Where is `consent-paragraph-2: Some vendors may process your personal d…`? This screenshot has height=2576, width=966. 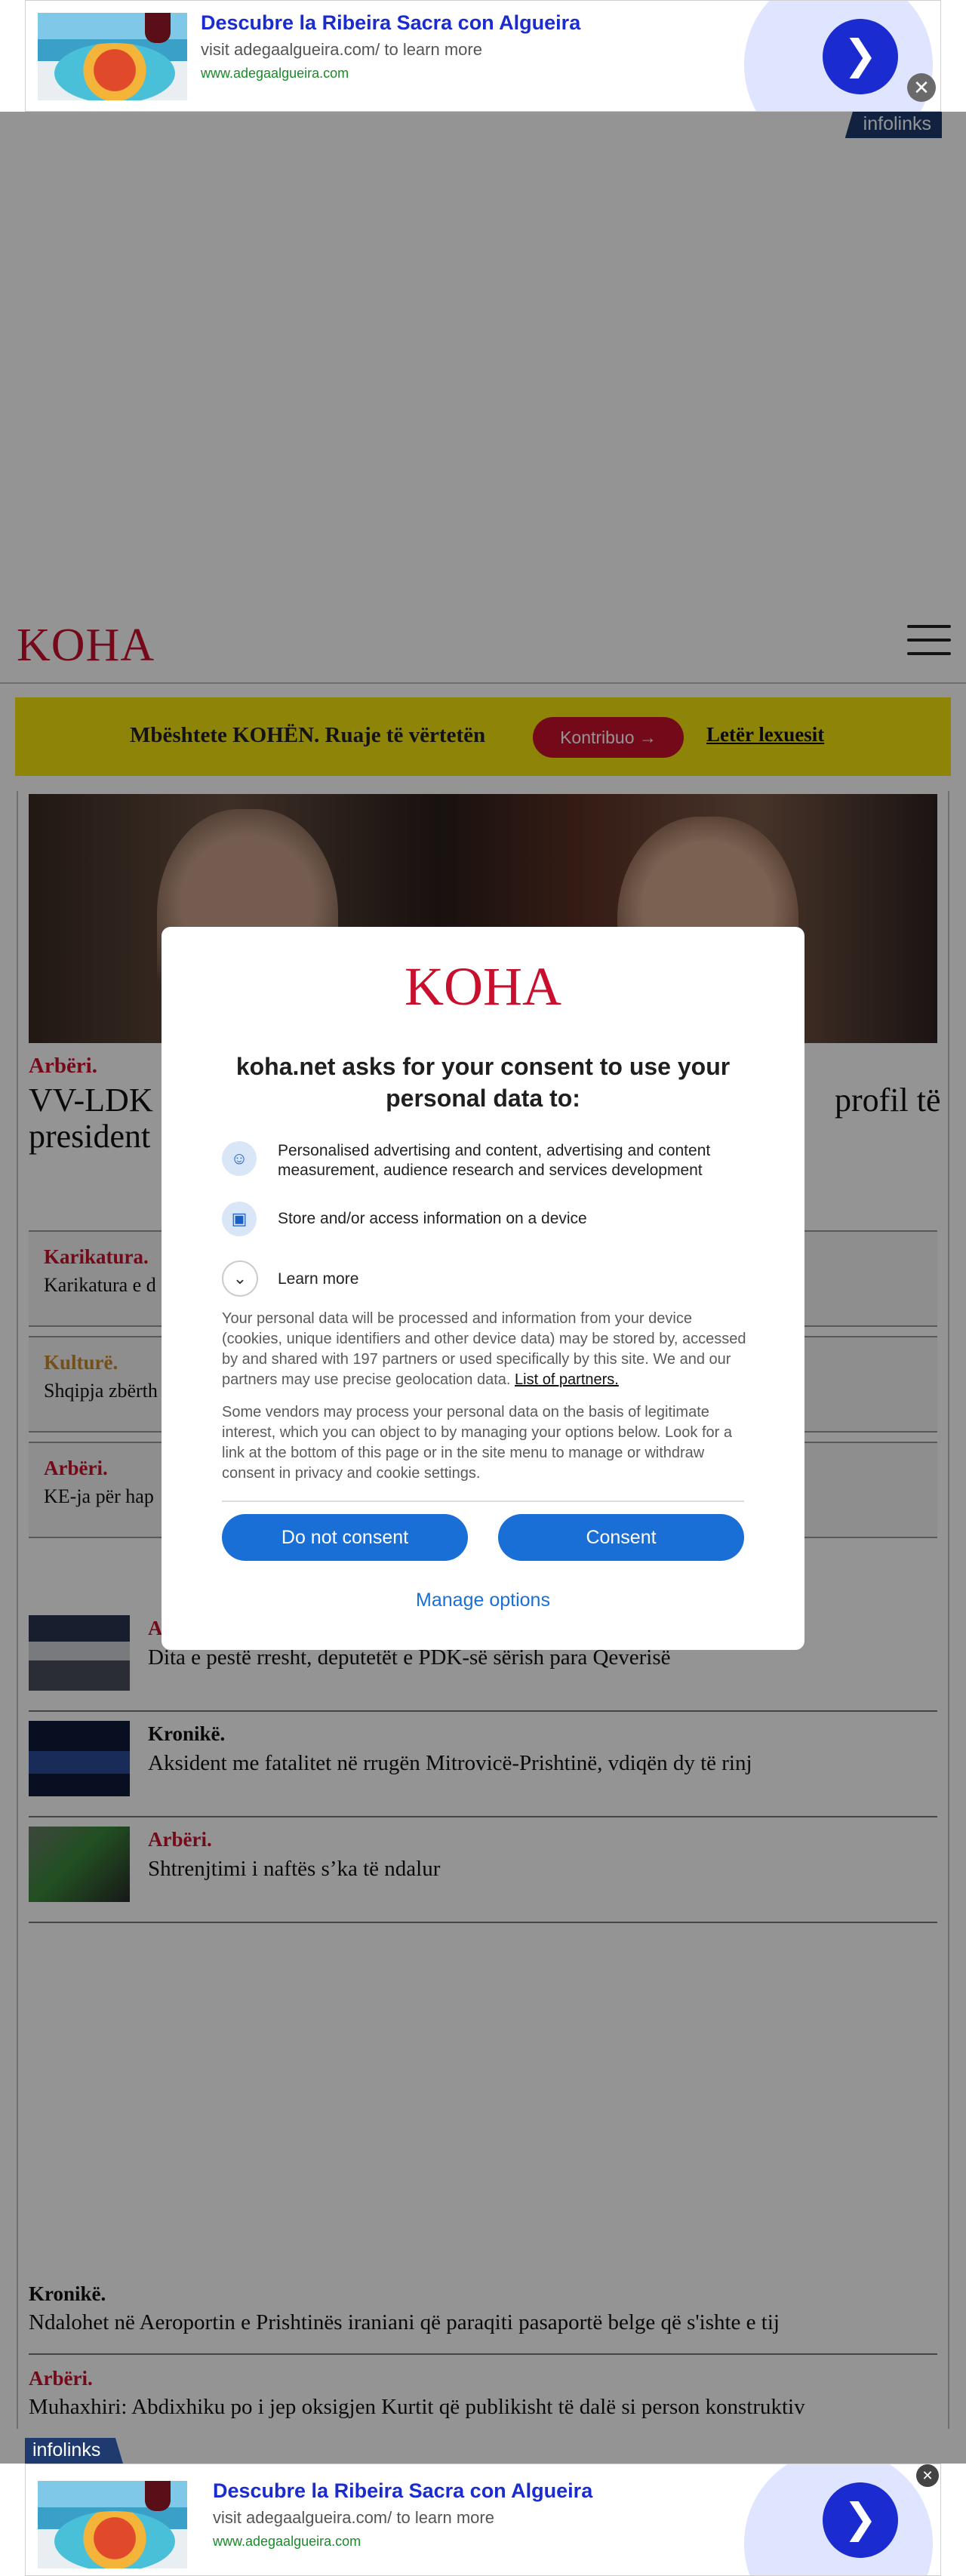 consent-paragraph-2: Some vendors may process your personal d… is located at coordinates (477, 1443).